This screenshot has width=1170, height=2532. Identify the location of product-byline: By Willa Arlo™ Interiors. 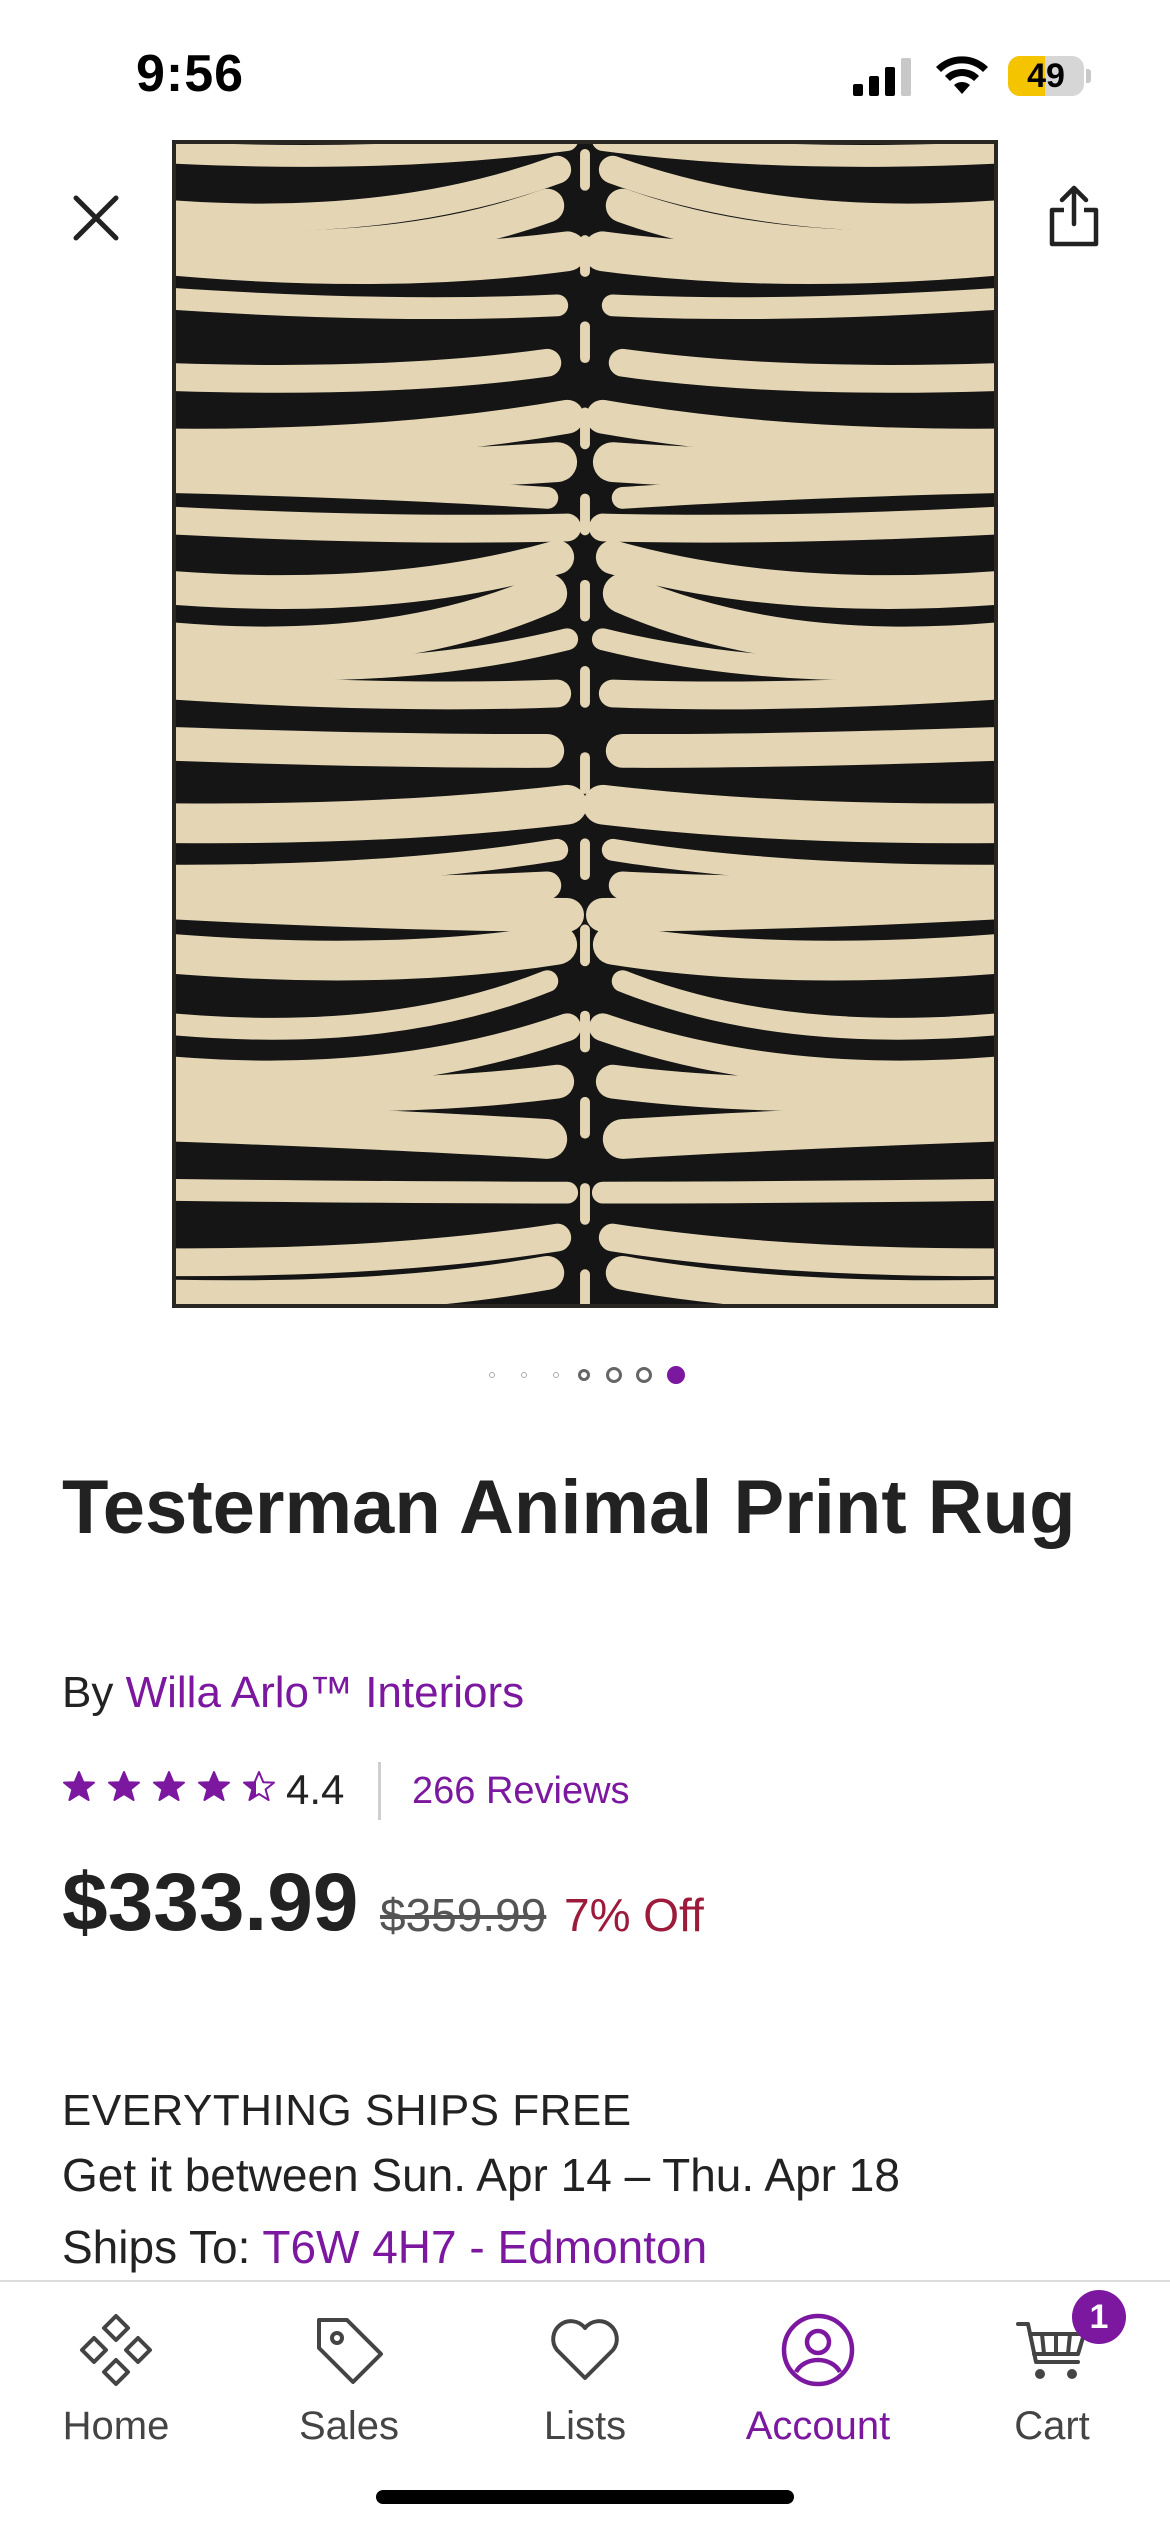
(293, 1693).